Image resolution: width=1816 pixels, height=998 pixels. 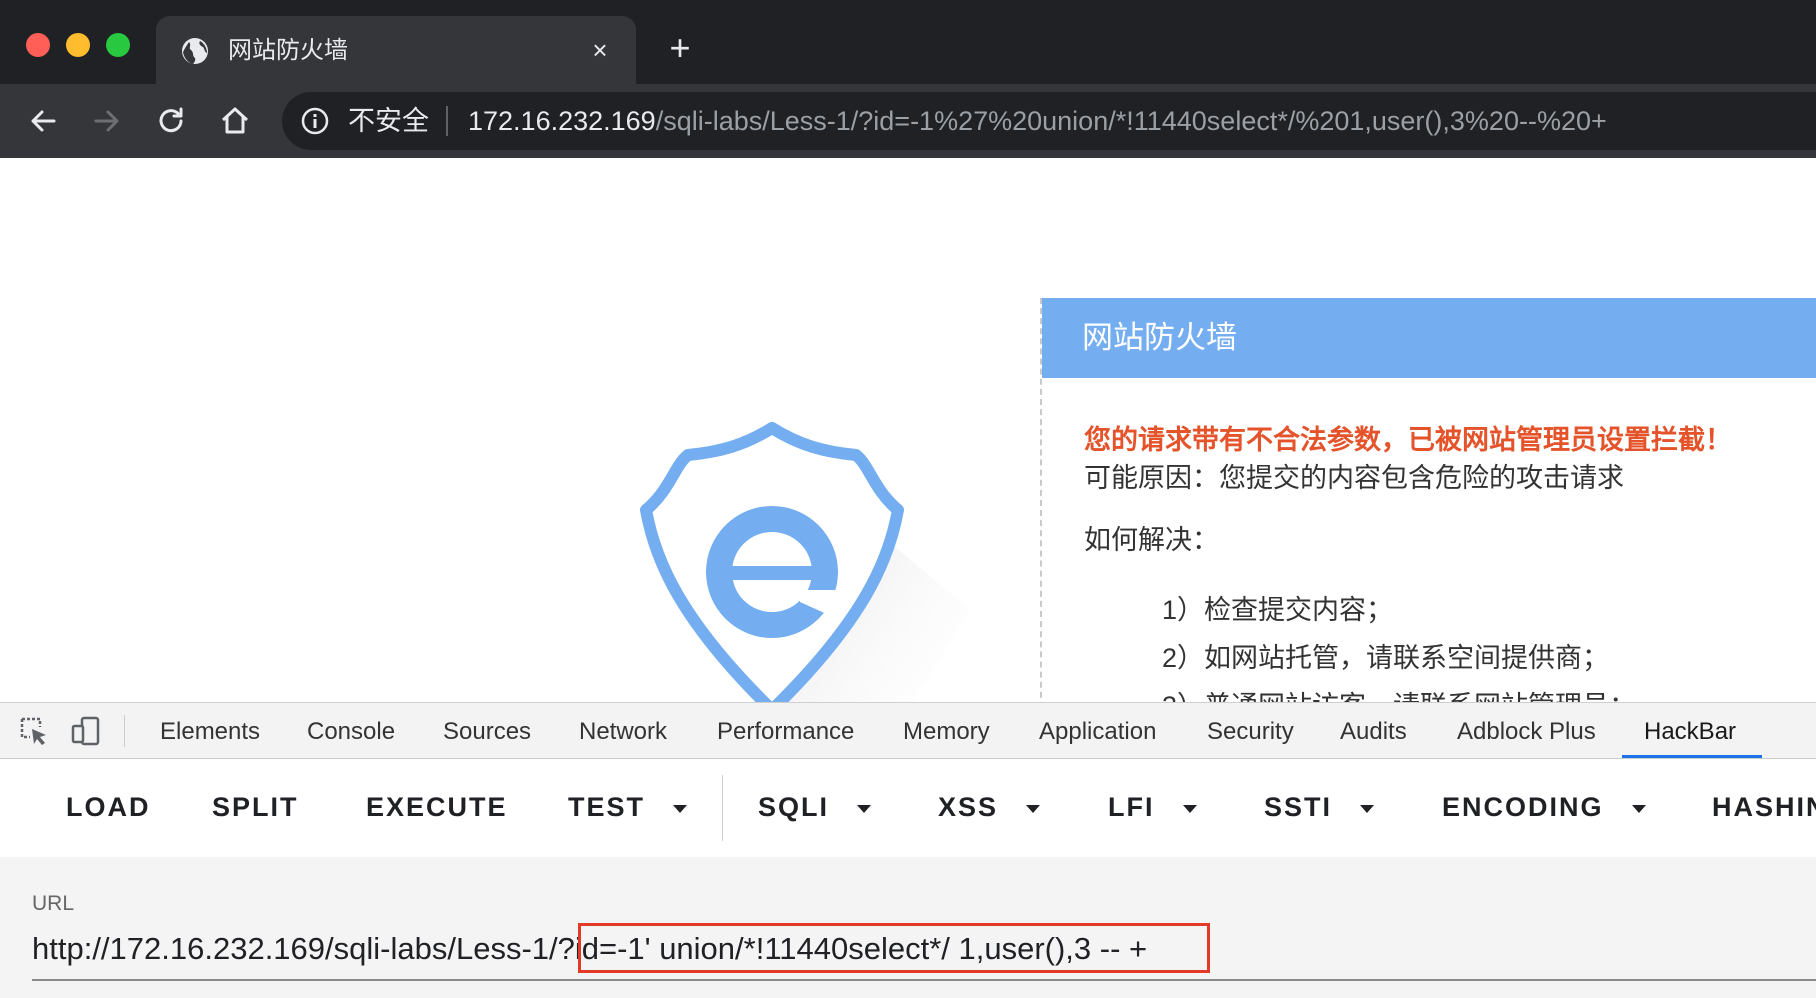 I want to click on waf-how-title: 如何解决：, so click(x=1151, y=540).